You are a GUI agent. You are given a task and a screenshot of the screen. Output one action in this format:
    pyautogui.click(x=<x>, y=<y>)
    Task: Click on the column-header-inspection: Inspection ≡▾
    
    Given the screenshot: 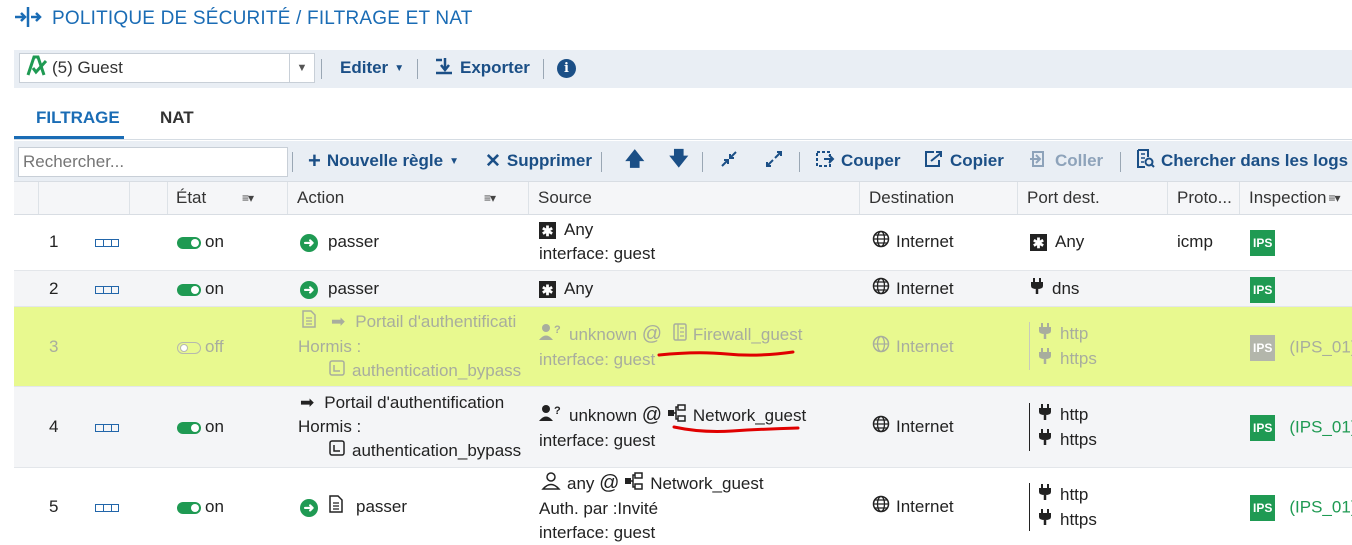 What is the action you would take?
    pyautogui.click(x=1295, y=198)
    